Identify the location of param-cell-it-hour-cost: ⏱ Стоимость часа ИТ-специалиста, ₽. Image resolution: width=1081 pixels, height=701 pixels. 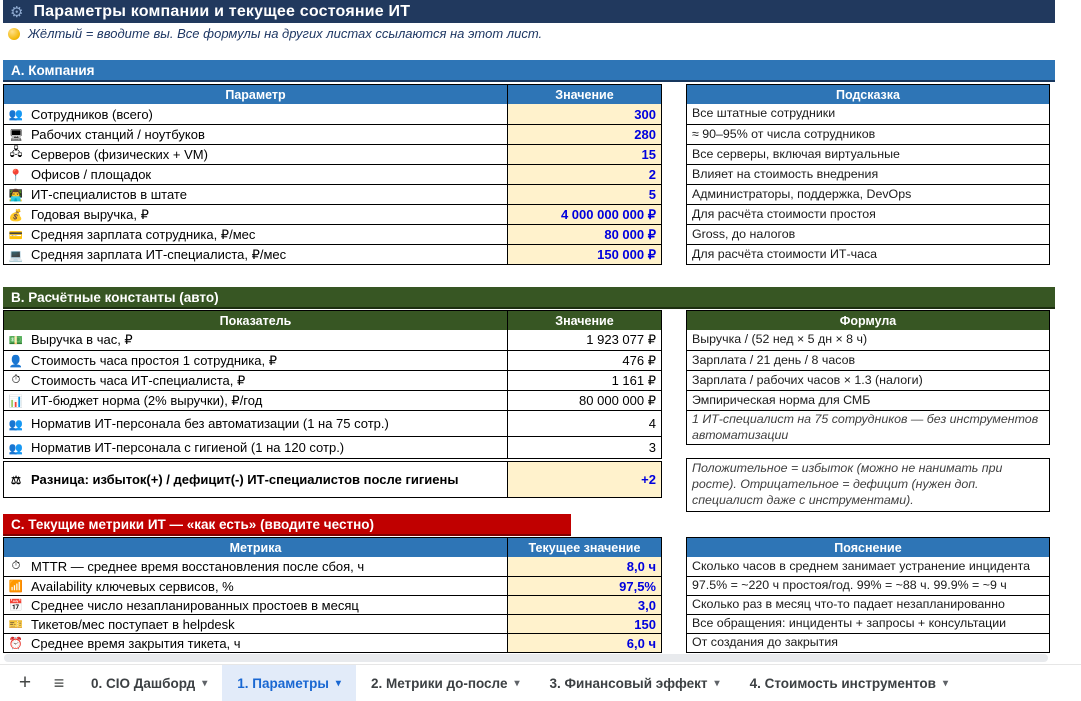
(256, 380).